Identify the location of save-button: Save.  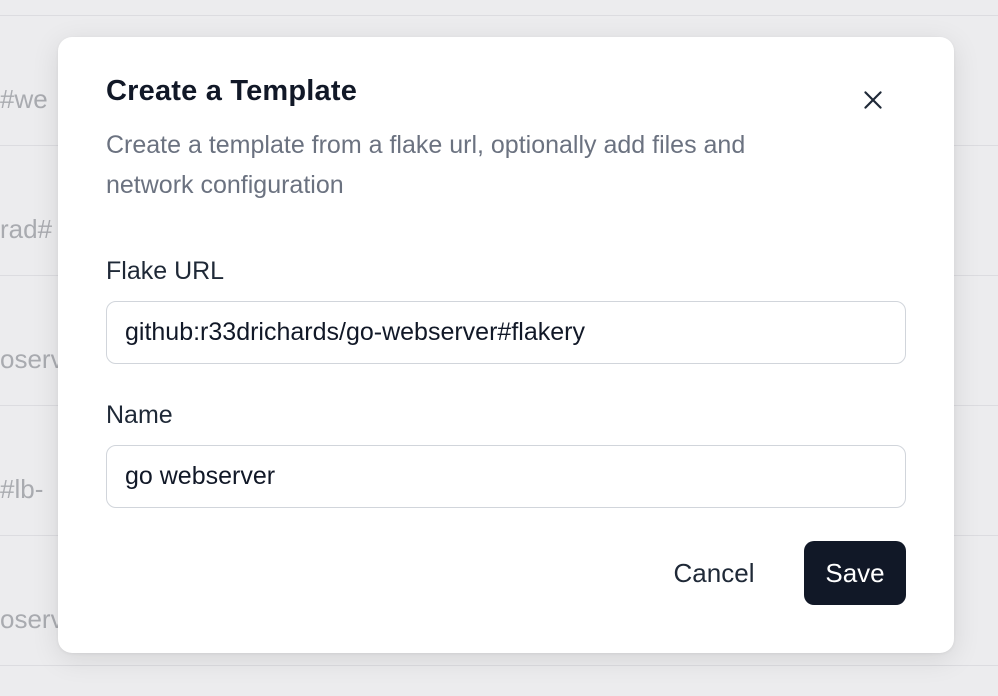
(855, 573).